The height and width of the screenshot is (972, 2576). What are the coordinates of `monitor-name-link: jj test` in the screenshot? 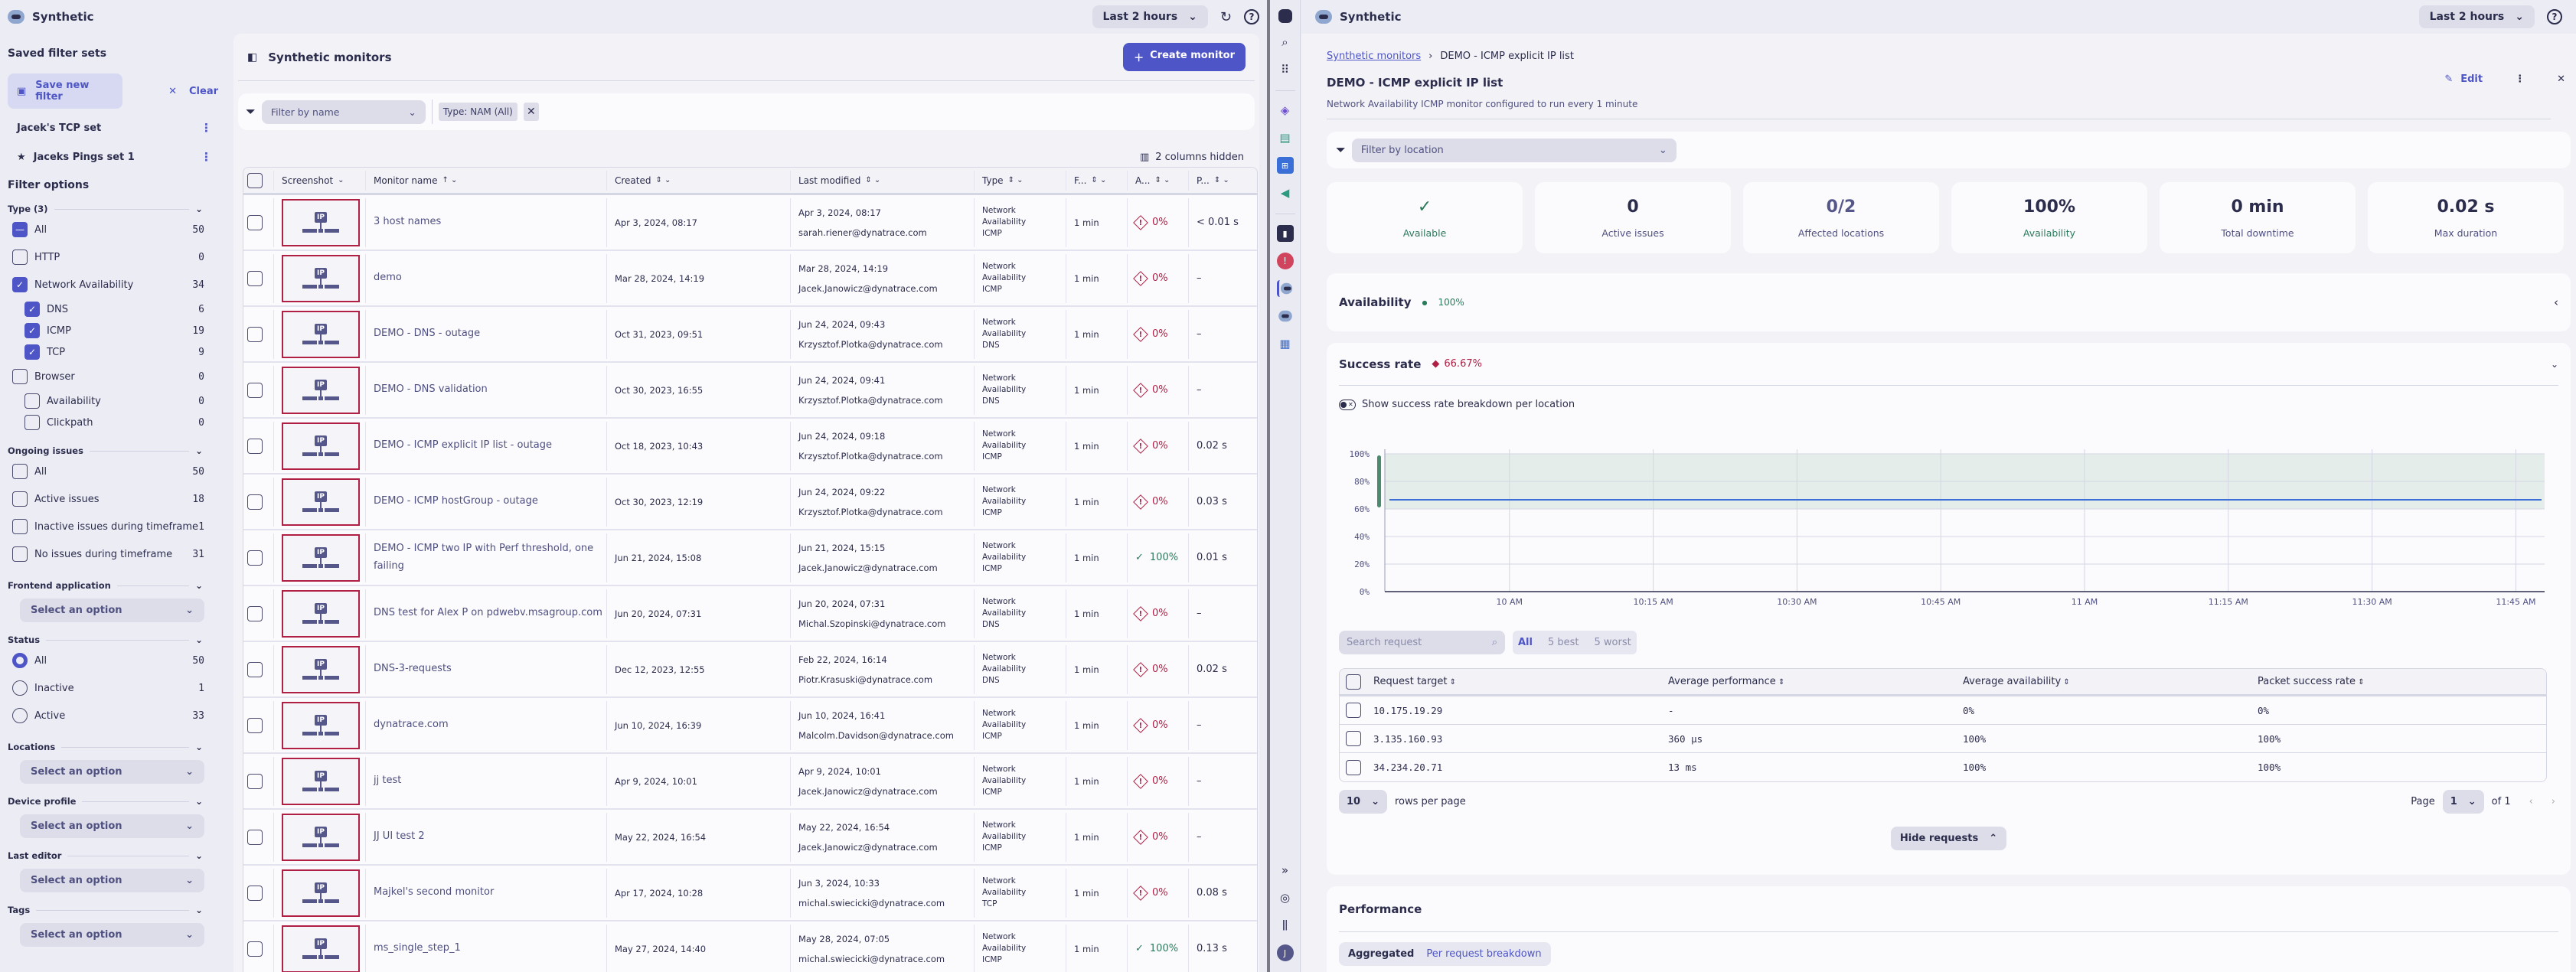 It's located at (387, 781).